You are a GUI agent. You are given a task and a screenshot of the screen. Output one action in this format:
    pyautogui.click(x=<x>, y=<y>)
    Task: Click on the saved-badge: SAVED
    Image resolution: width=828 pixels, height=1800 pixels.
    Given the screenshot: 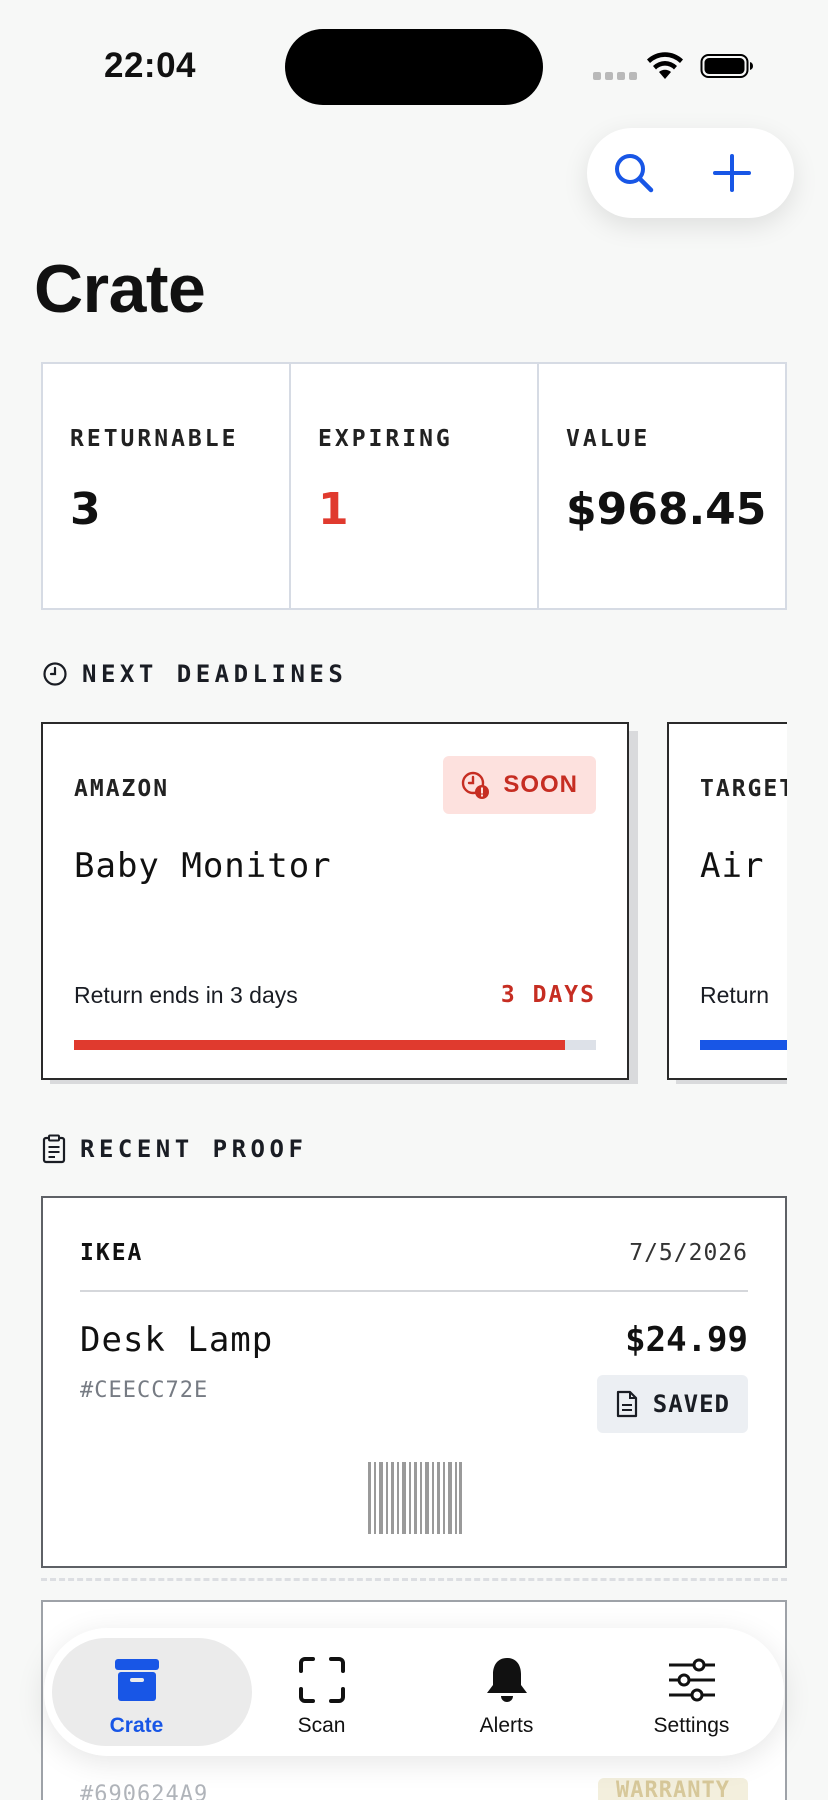 What is the action you would take?
    pyautogui.click(x=672, y=1404)
    